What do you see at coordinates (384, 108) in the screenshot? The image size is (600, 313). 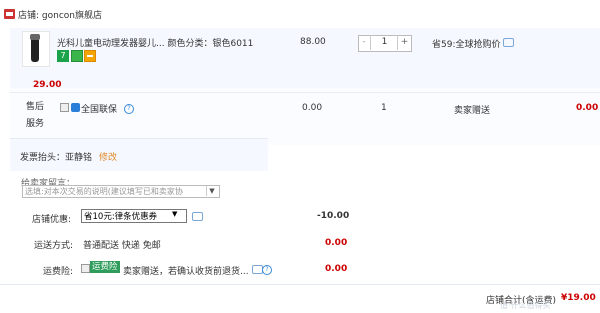 I see `service-count: 1` at bounding box center [384, 108].